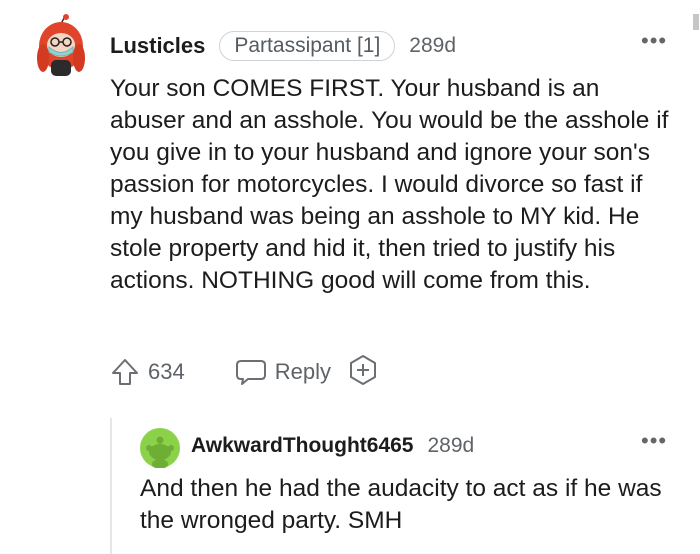  What do you see at coordinates (696, 22) in the screenshot?
I see `scrollbar` at bounding box center [696, 22].